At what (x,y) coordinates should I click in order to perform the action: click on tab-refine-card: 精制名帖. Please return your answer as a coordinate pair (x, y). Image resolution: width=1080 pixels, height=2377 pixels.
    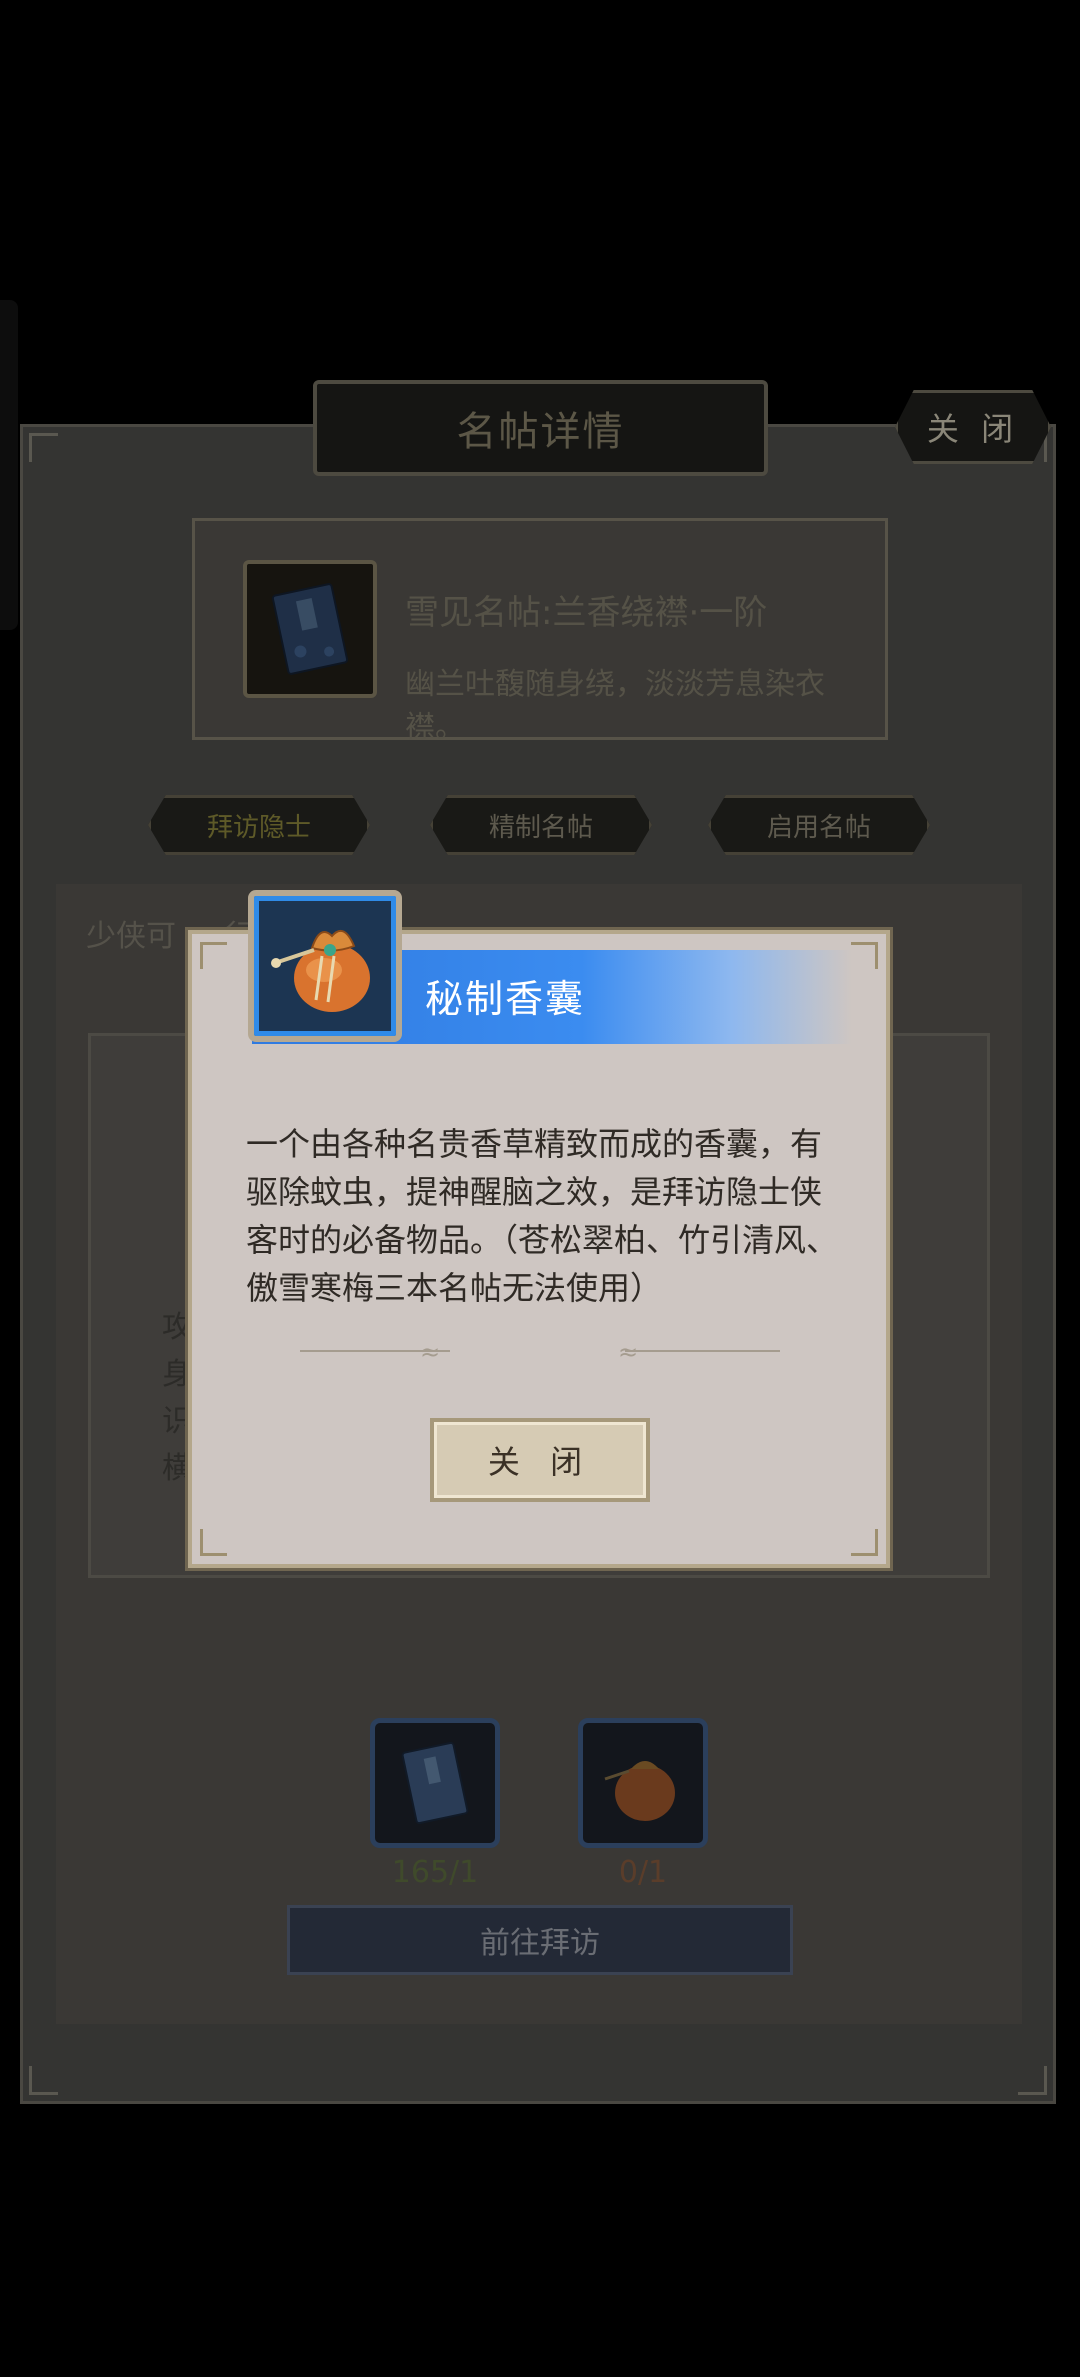
    Looking at the image, I should click on (541, 825).